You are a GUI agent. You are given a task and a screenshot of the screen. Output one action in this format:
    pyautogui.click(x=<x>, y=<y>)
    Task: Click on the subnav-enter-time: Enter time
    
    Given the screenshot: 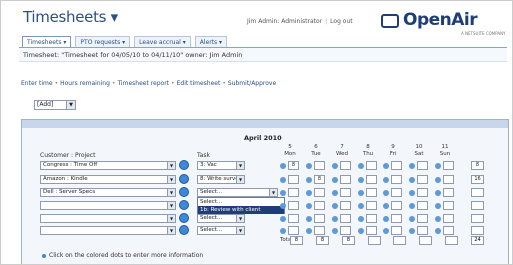 What is the action you would take?
    pyautogui.click(x=37, y=83)
    